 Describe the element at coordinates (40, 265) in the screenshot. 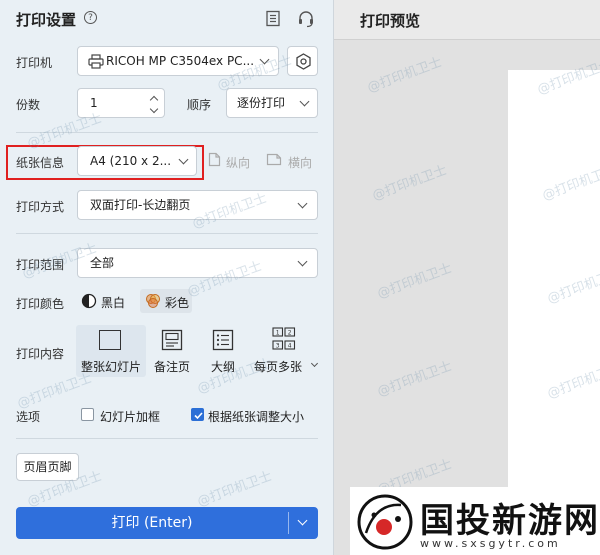

I see `range-label: 打印范围` at that location.